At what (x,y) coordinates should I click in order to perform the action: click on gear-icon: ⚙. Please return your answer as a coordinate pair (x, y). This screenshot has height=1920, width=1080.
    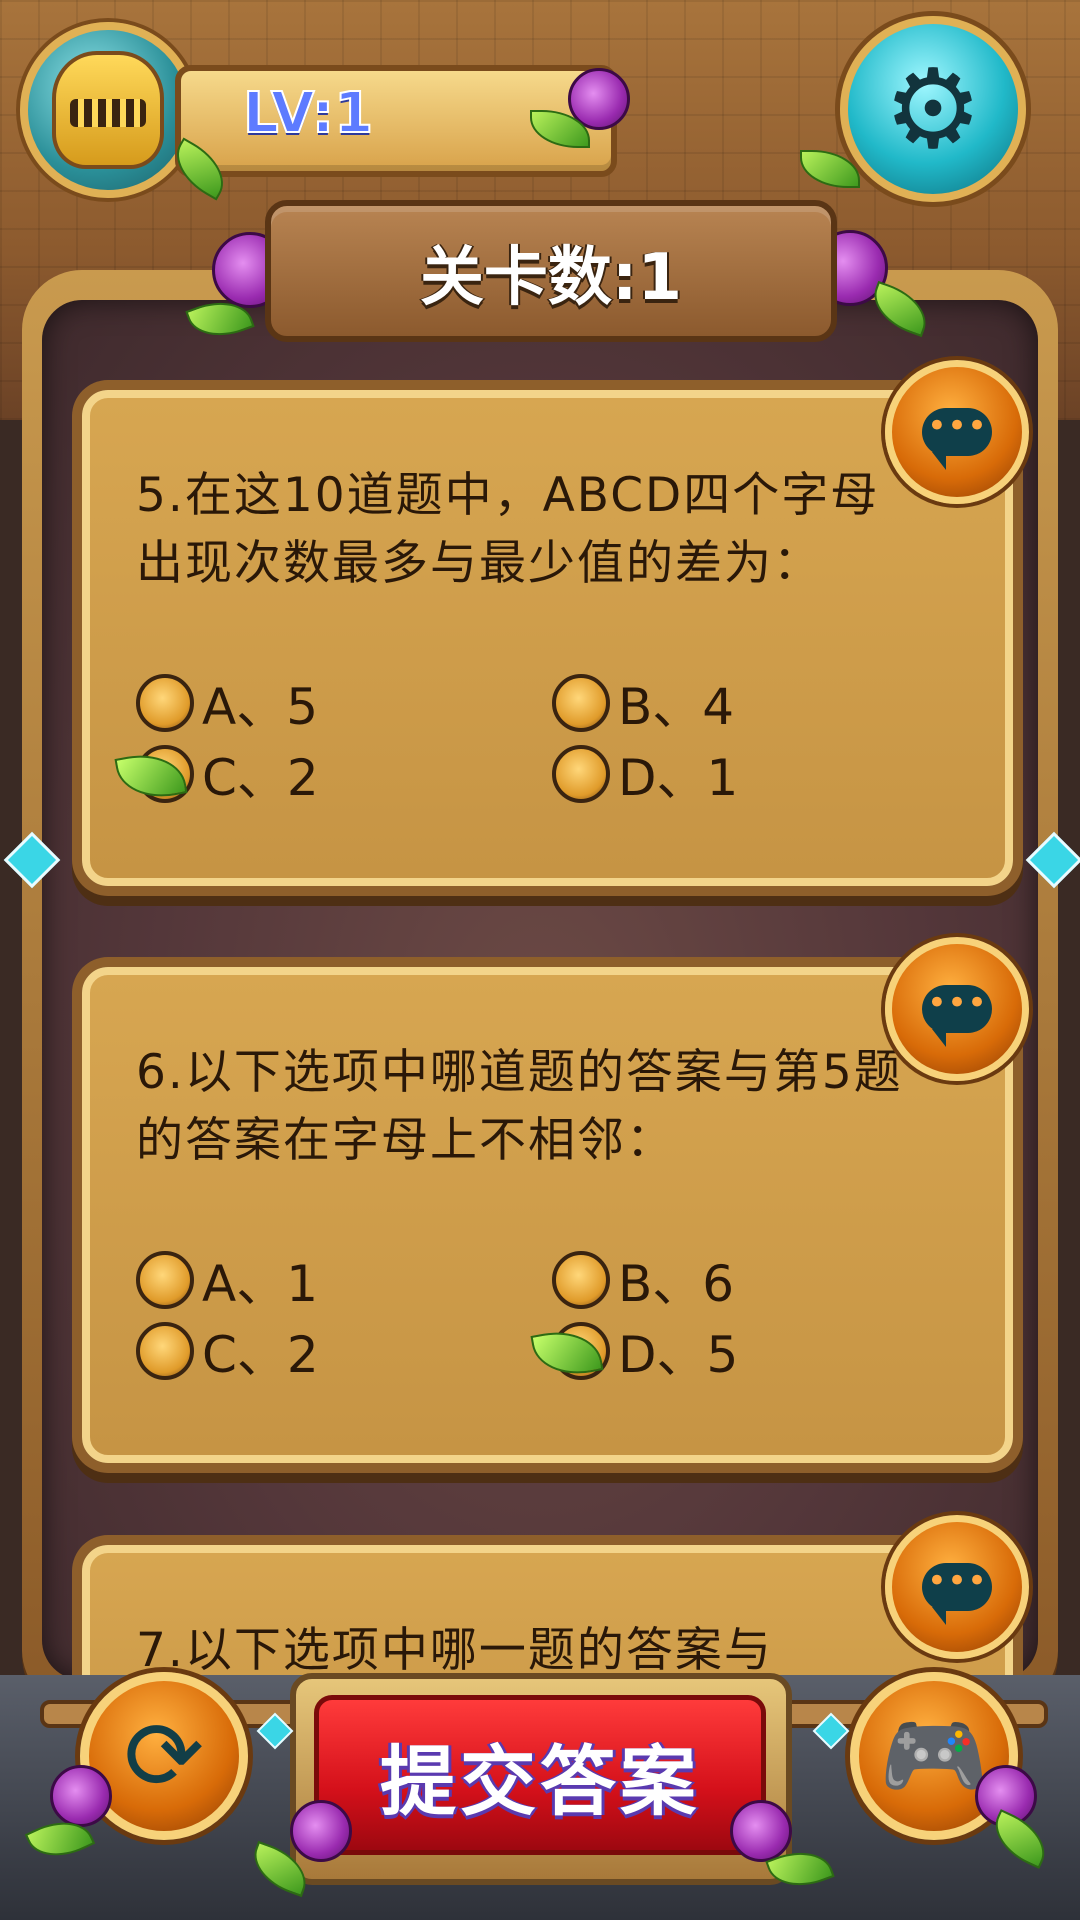
    Looking at the image, I should click on (933, 109).